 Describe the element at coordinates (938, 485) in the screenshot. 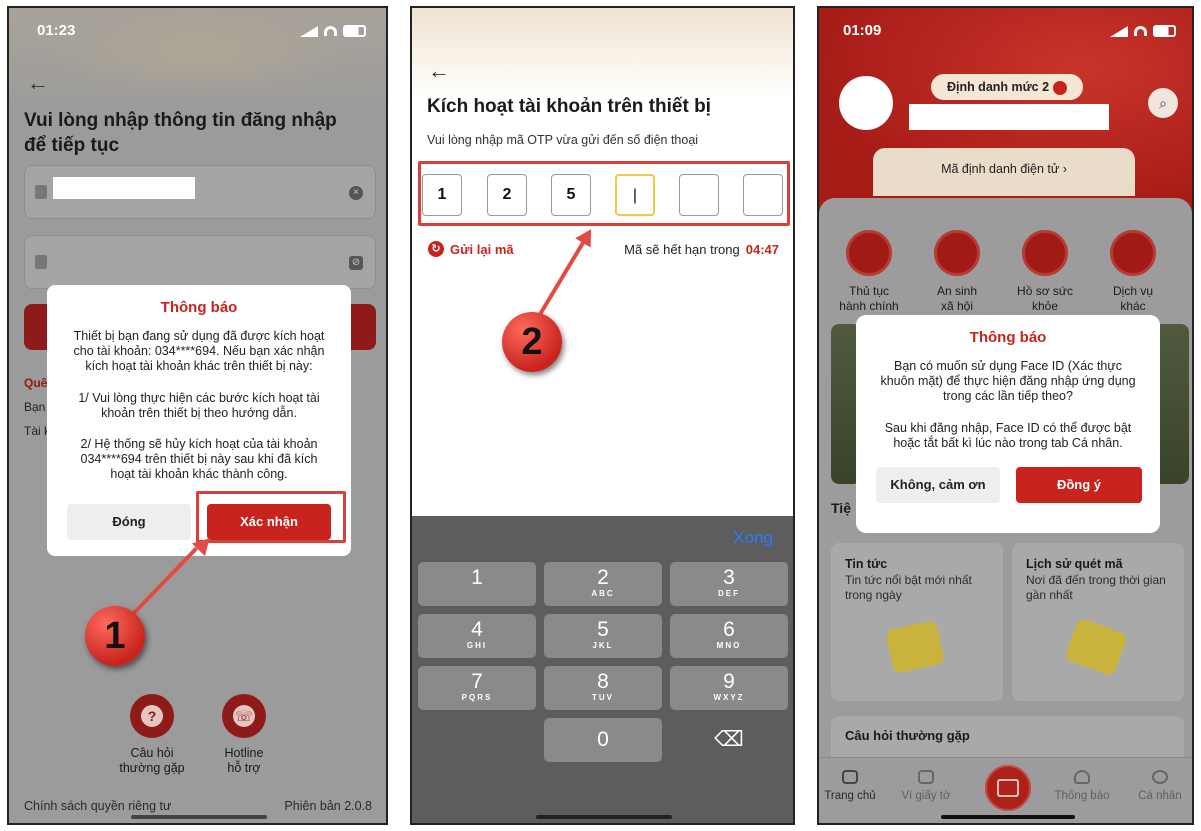

I see `decline-button: Không, cảm ơn` at that location.